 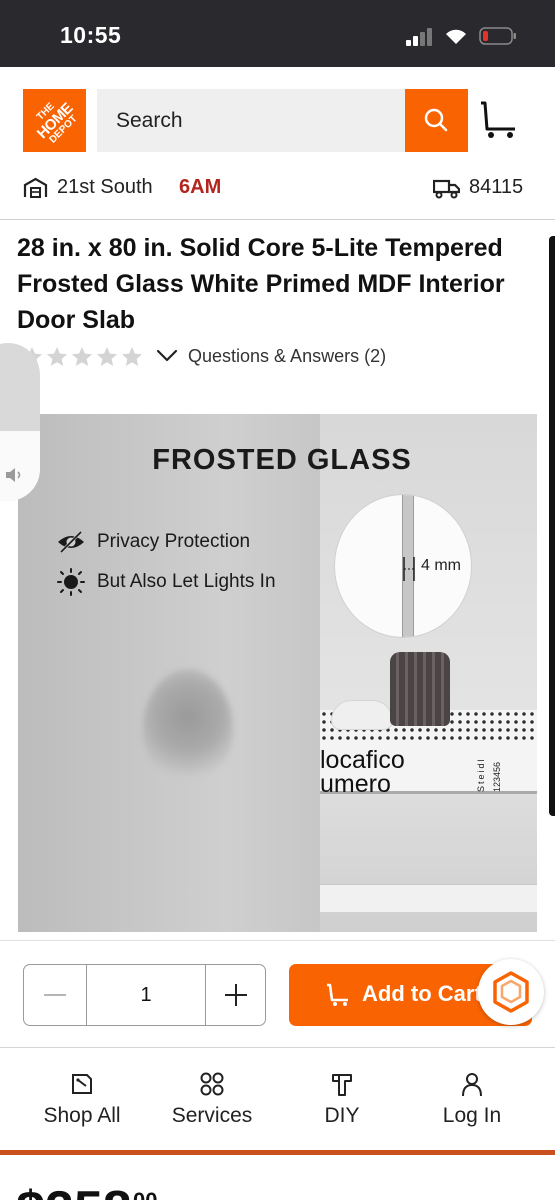 I want to click on product-price: $258, so click(x=74, y=1192).